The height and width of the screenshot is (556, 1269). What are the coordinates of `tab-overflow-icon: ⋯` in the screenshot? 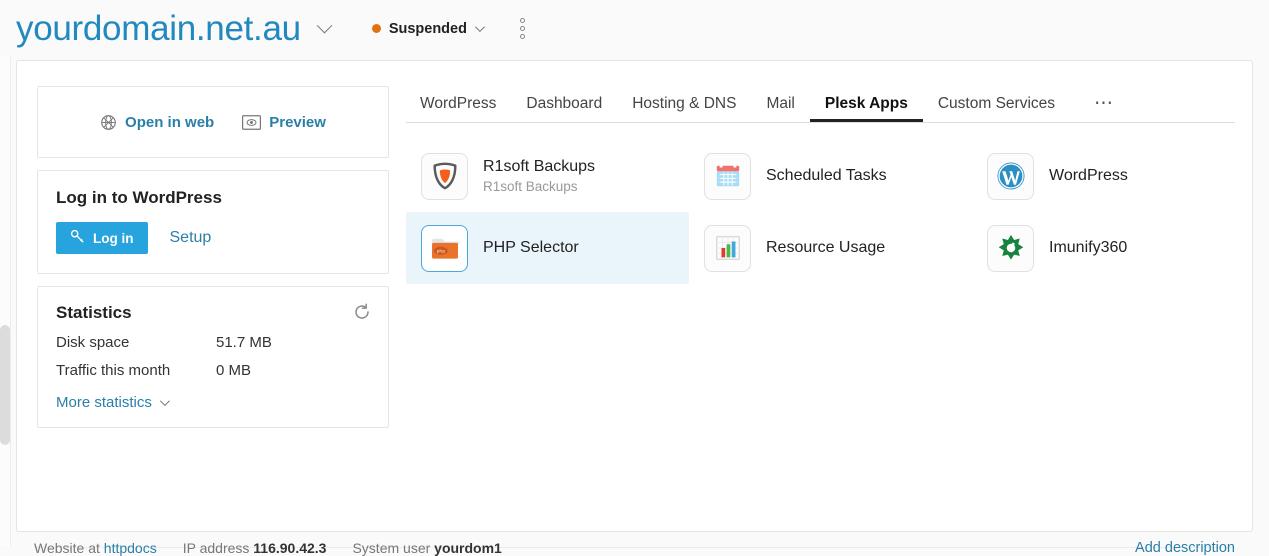 It's located at (1099, 110).